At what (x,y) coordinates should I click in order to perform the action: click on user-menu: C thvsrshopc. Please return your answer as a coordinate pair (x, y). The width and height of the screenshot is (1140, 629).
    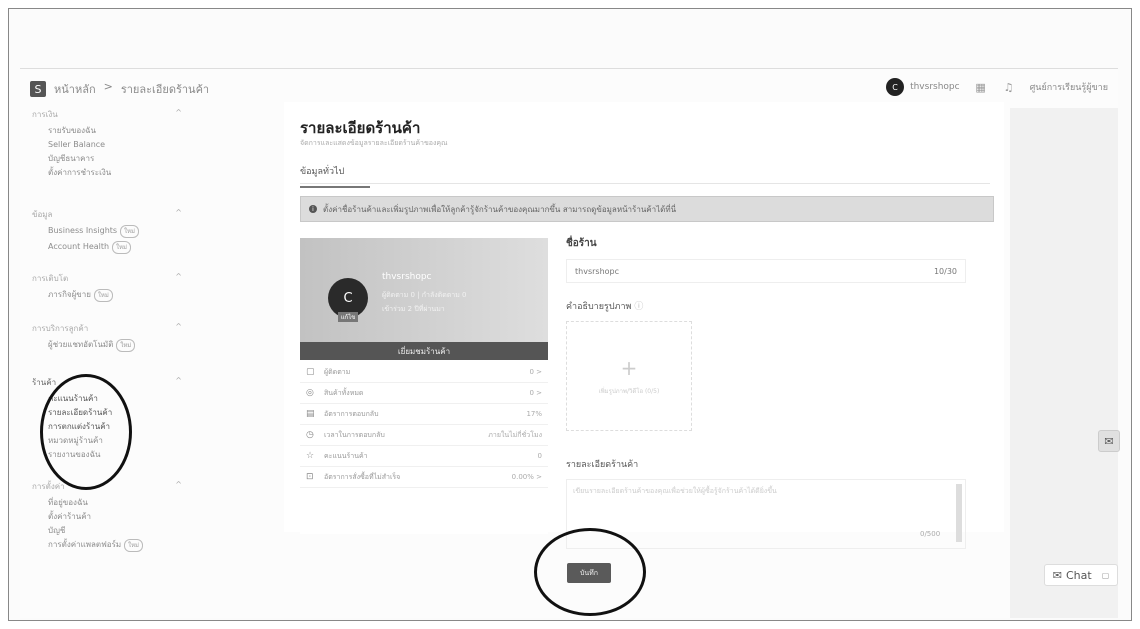
    Looking at the image, I should click on (923, 87).